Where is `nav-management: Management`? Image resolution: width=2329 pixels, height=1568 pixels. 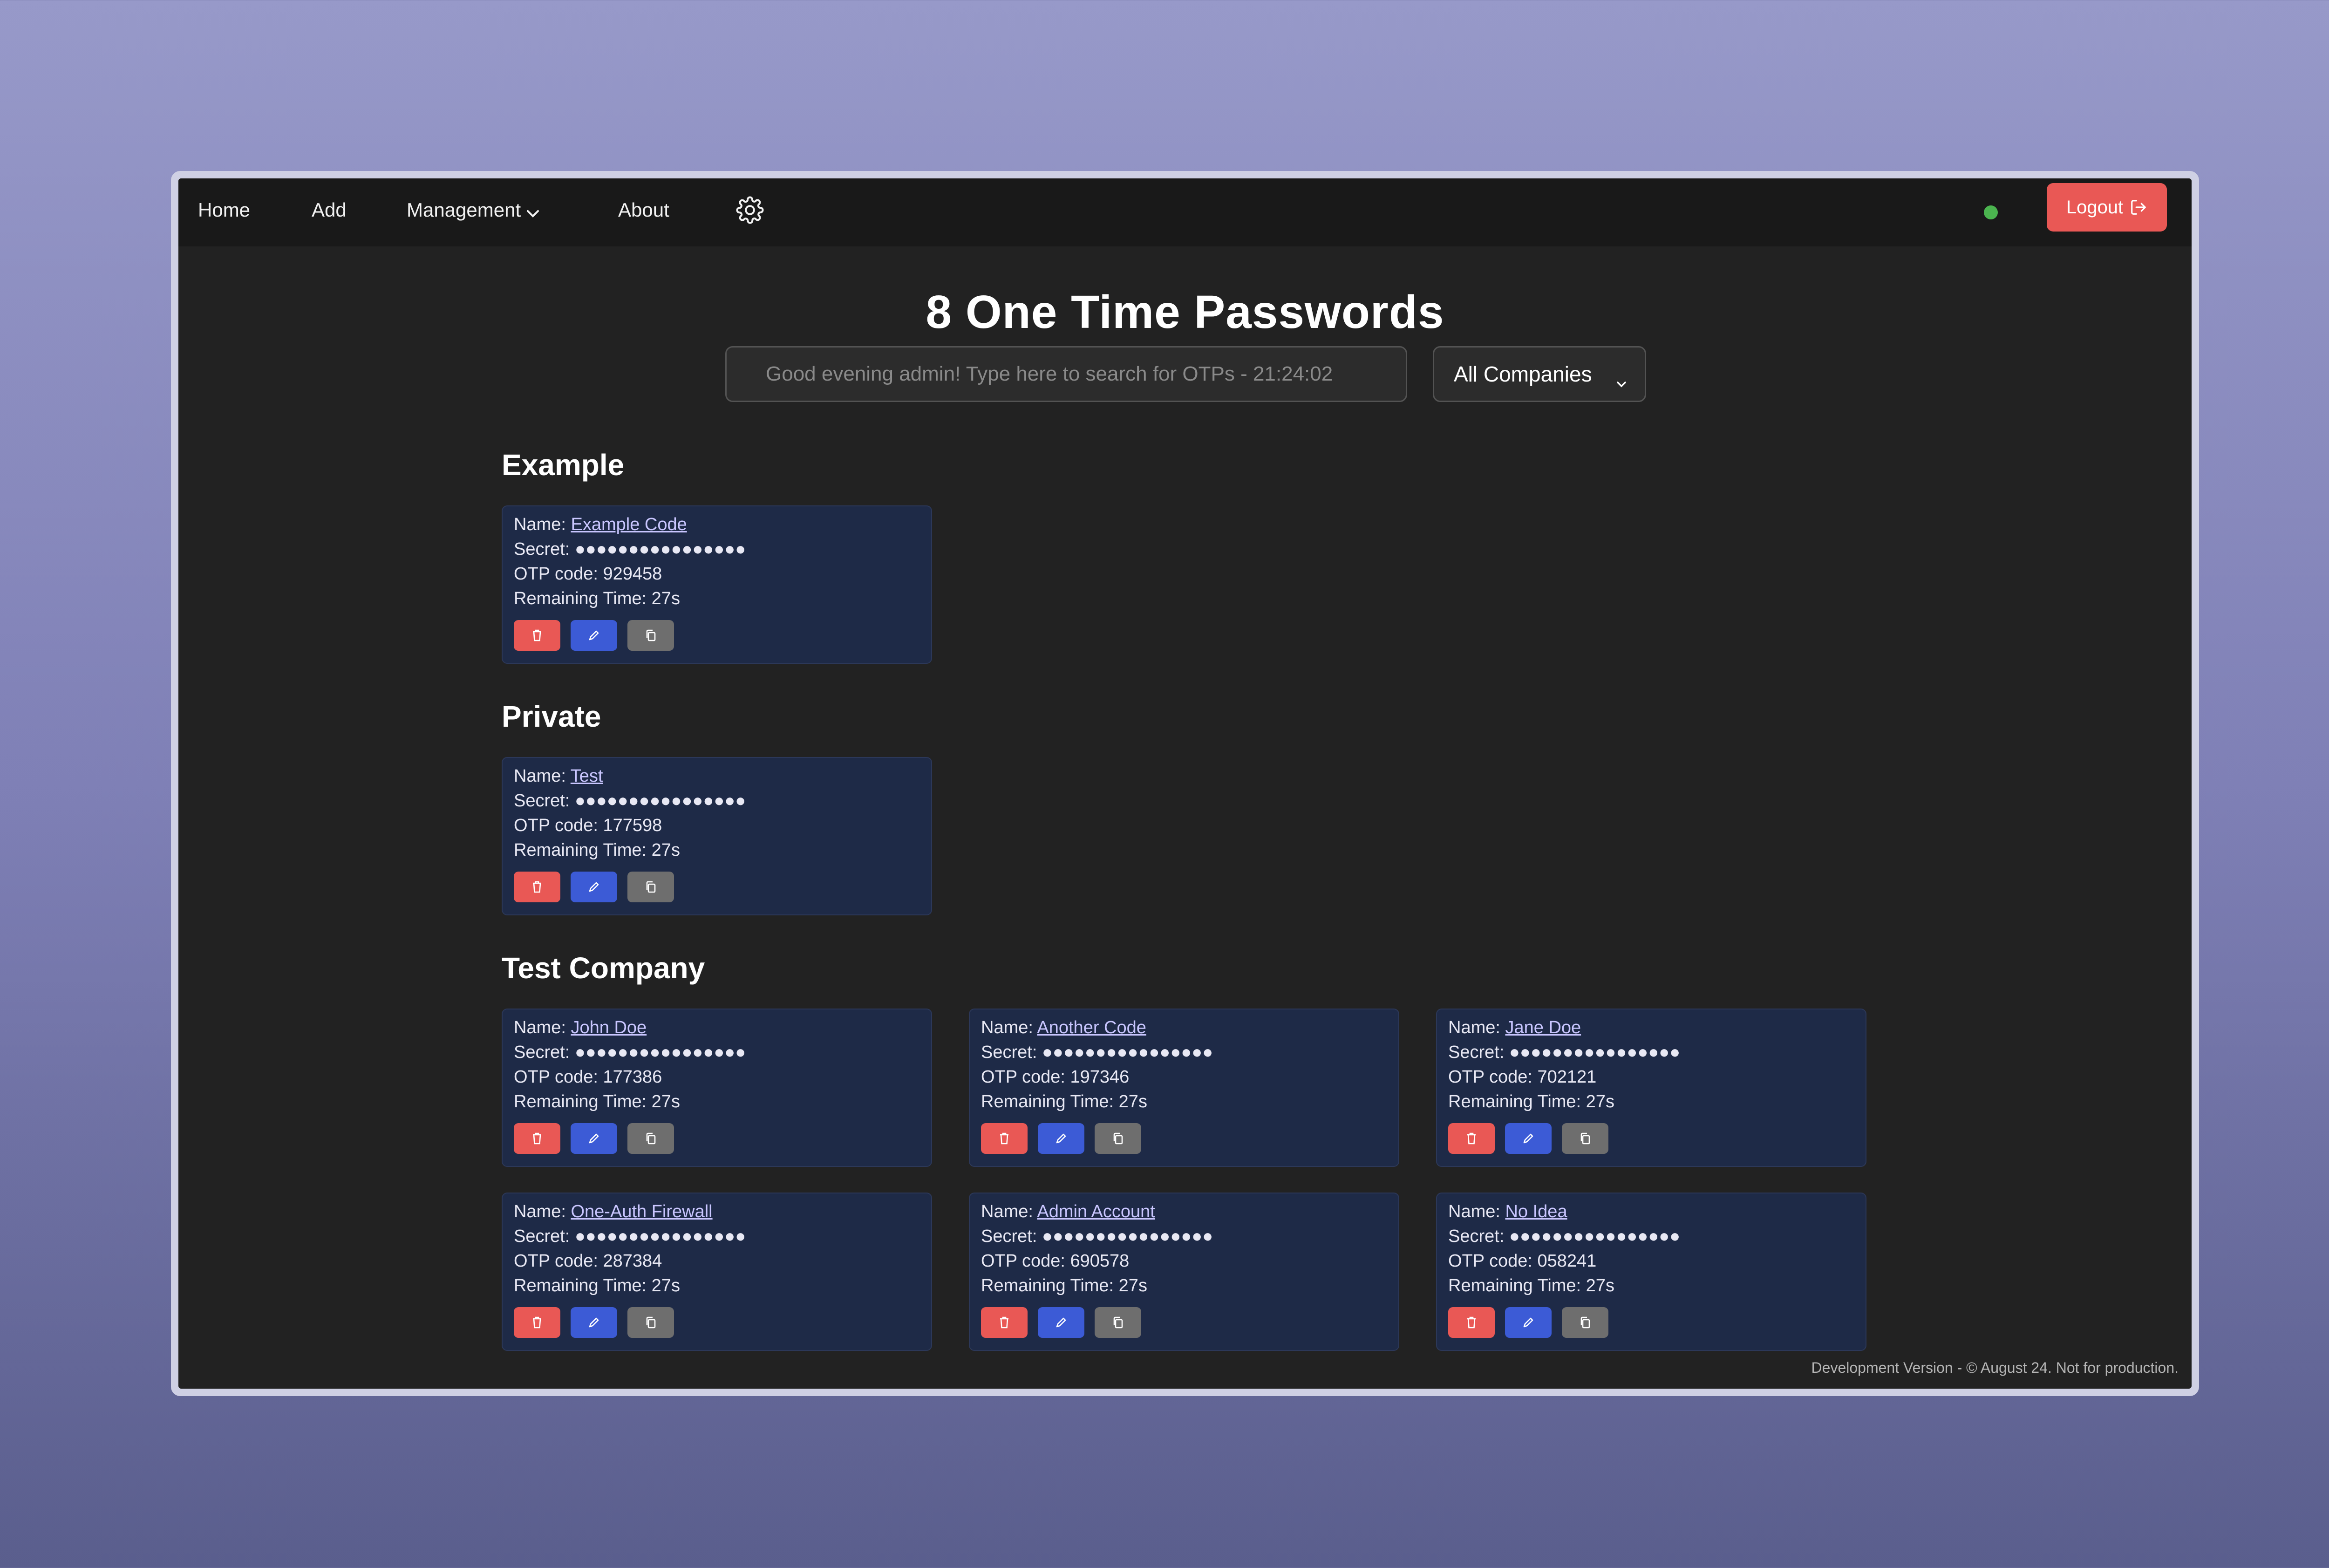 nav-management: Management is located at coordinates (473, 211).